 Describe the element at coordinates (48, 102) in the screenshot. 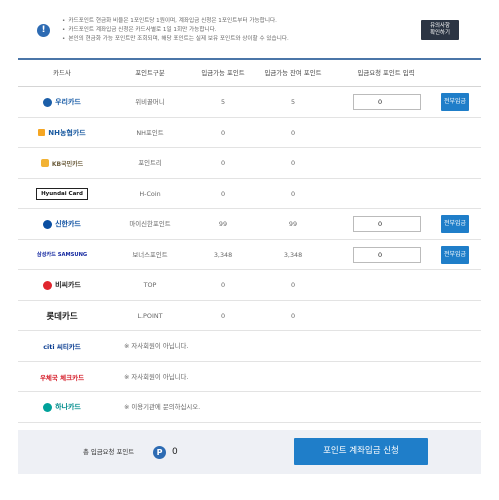

I see `woori-logo-icon` at that location.